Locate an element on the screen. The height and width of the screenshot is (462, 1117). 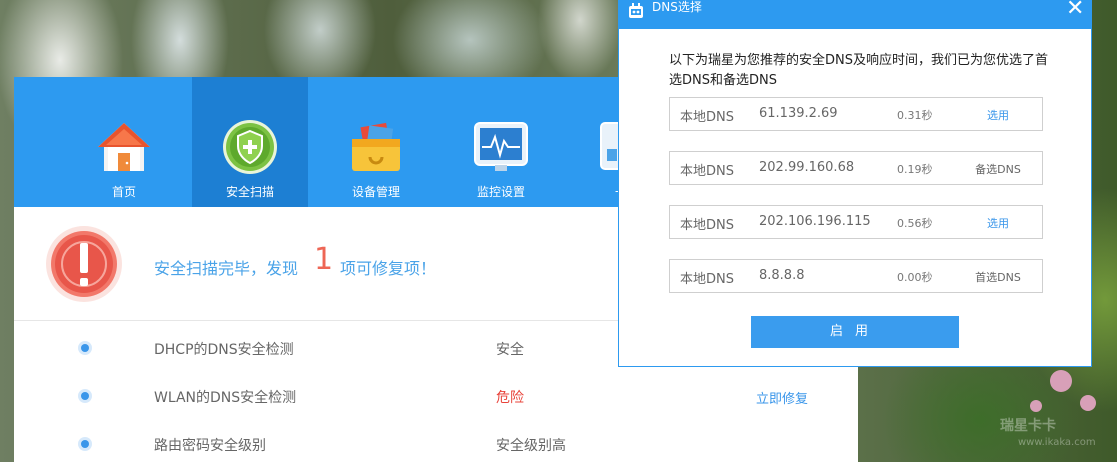
check-row: 路由密码安全级别 安全级别高 is located at coordinates (436, 442).